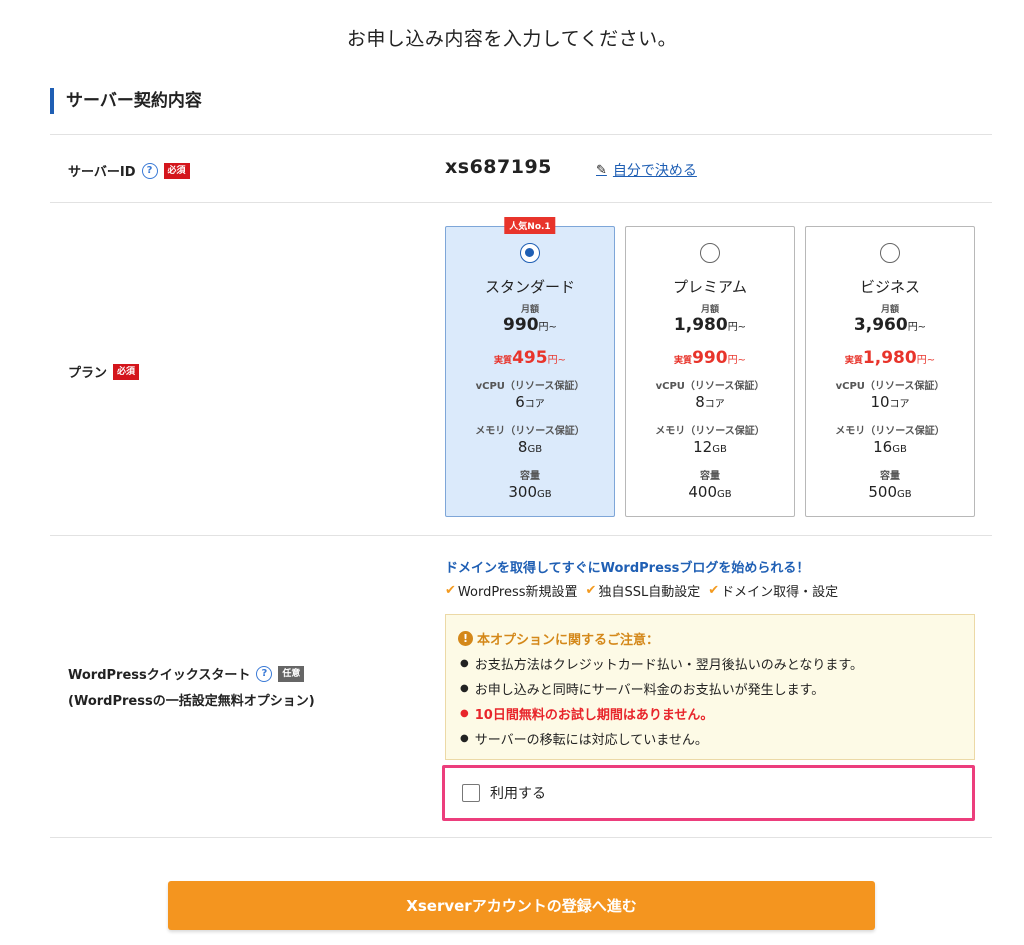 Image resolution: width=1024 pixels, height=945 pixels. Describe the element at coordinates (890, 492) in the screenshot. I see `storage-value: 500GB` at that location.